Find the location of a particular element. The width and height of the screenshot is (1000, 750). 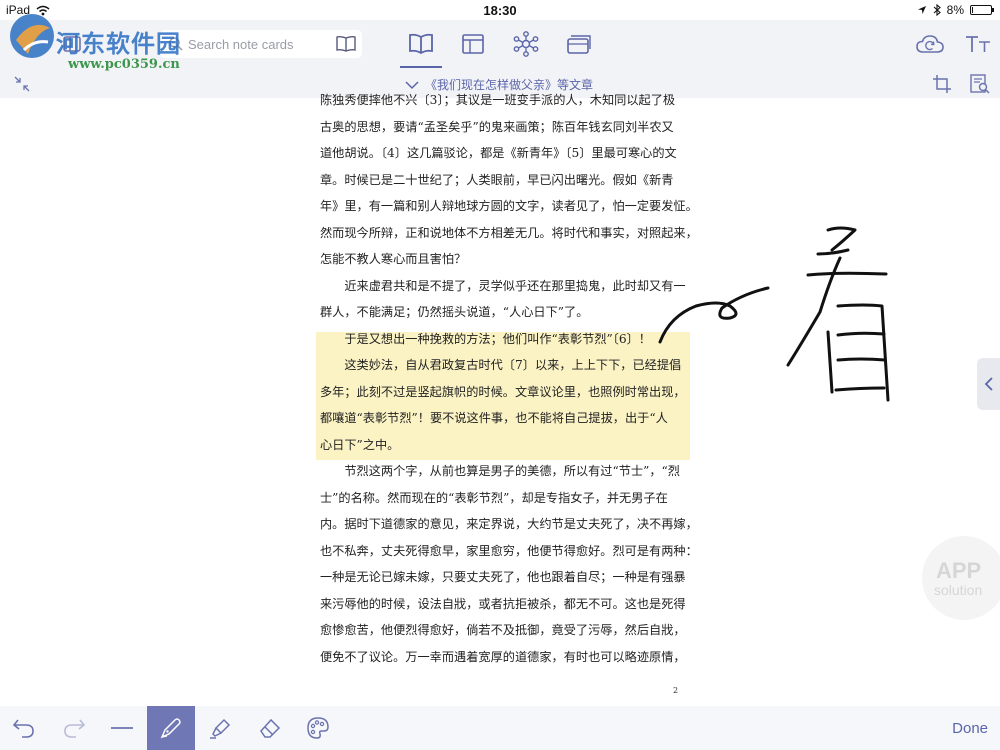

highlighter-tool-button is located at coordinates (220, 728).